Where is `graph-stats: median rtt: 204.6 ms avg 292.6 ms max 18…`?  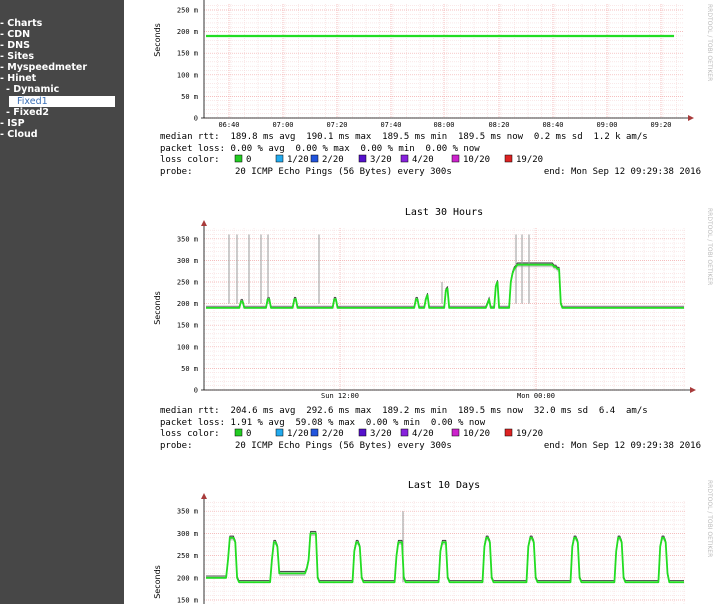 graph-stats: median rtt: 204.6 ms avg 292.6 ms max 18… is located at coordinates (430, 428).